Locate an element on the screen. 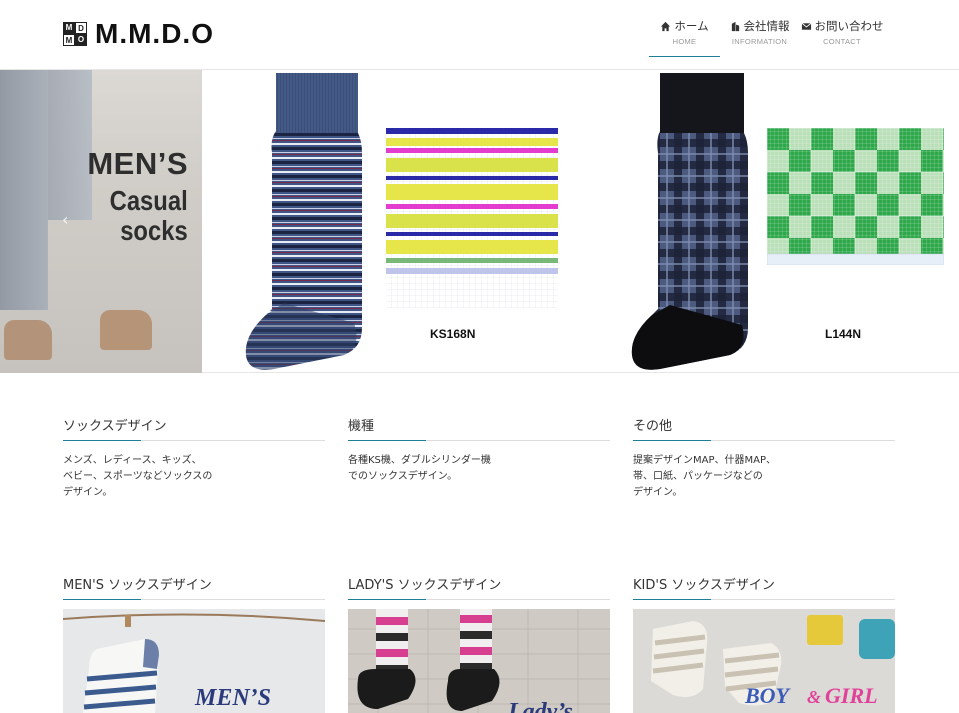 Image resolution: width=959 pixels, height=713 pixels. feature-text: メンズ、レディース、キッズ、 ベビー、スポーツなどソックスの デザイン。 is located at coordinates (138, 476).